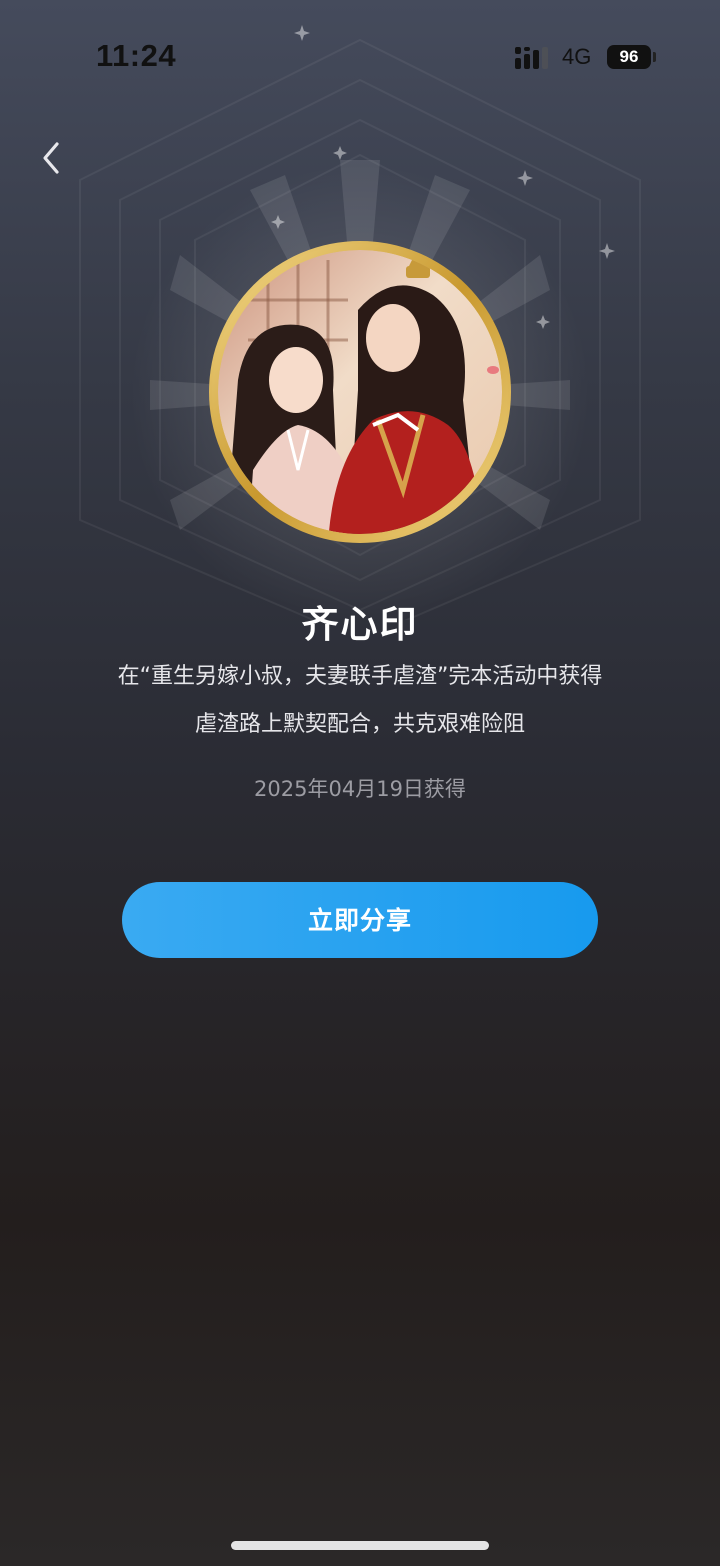 The height and width of the screenshot is (1566, 720). What do you see at coordinates (360, 920) in the screenshot?
I see `share-button: 立即分享` at bounding box center [360, 920].